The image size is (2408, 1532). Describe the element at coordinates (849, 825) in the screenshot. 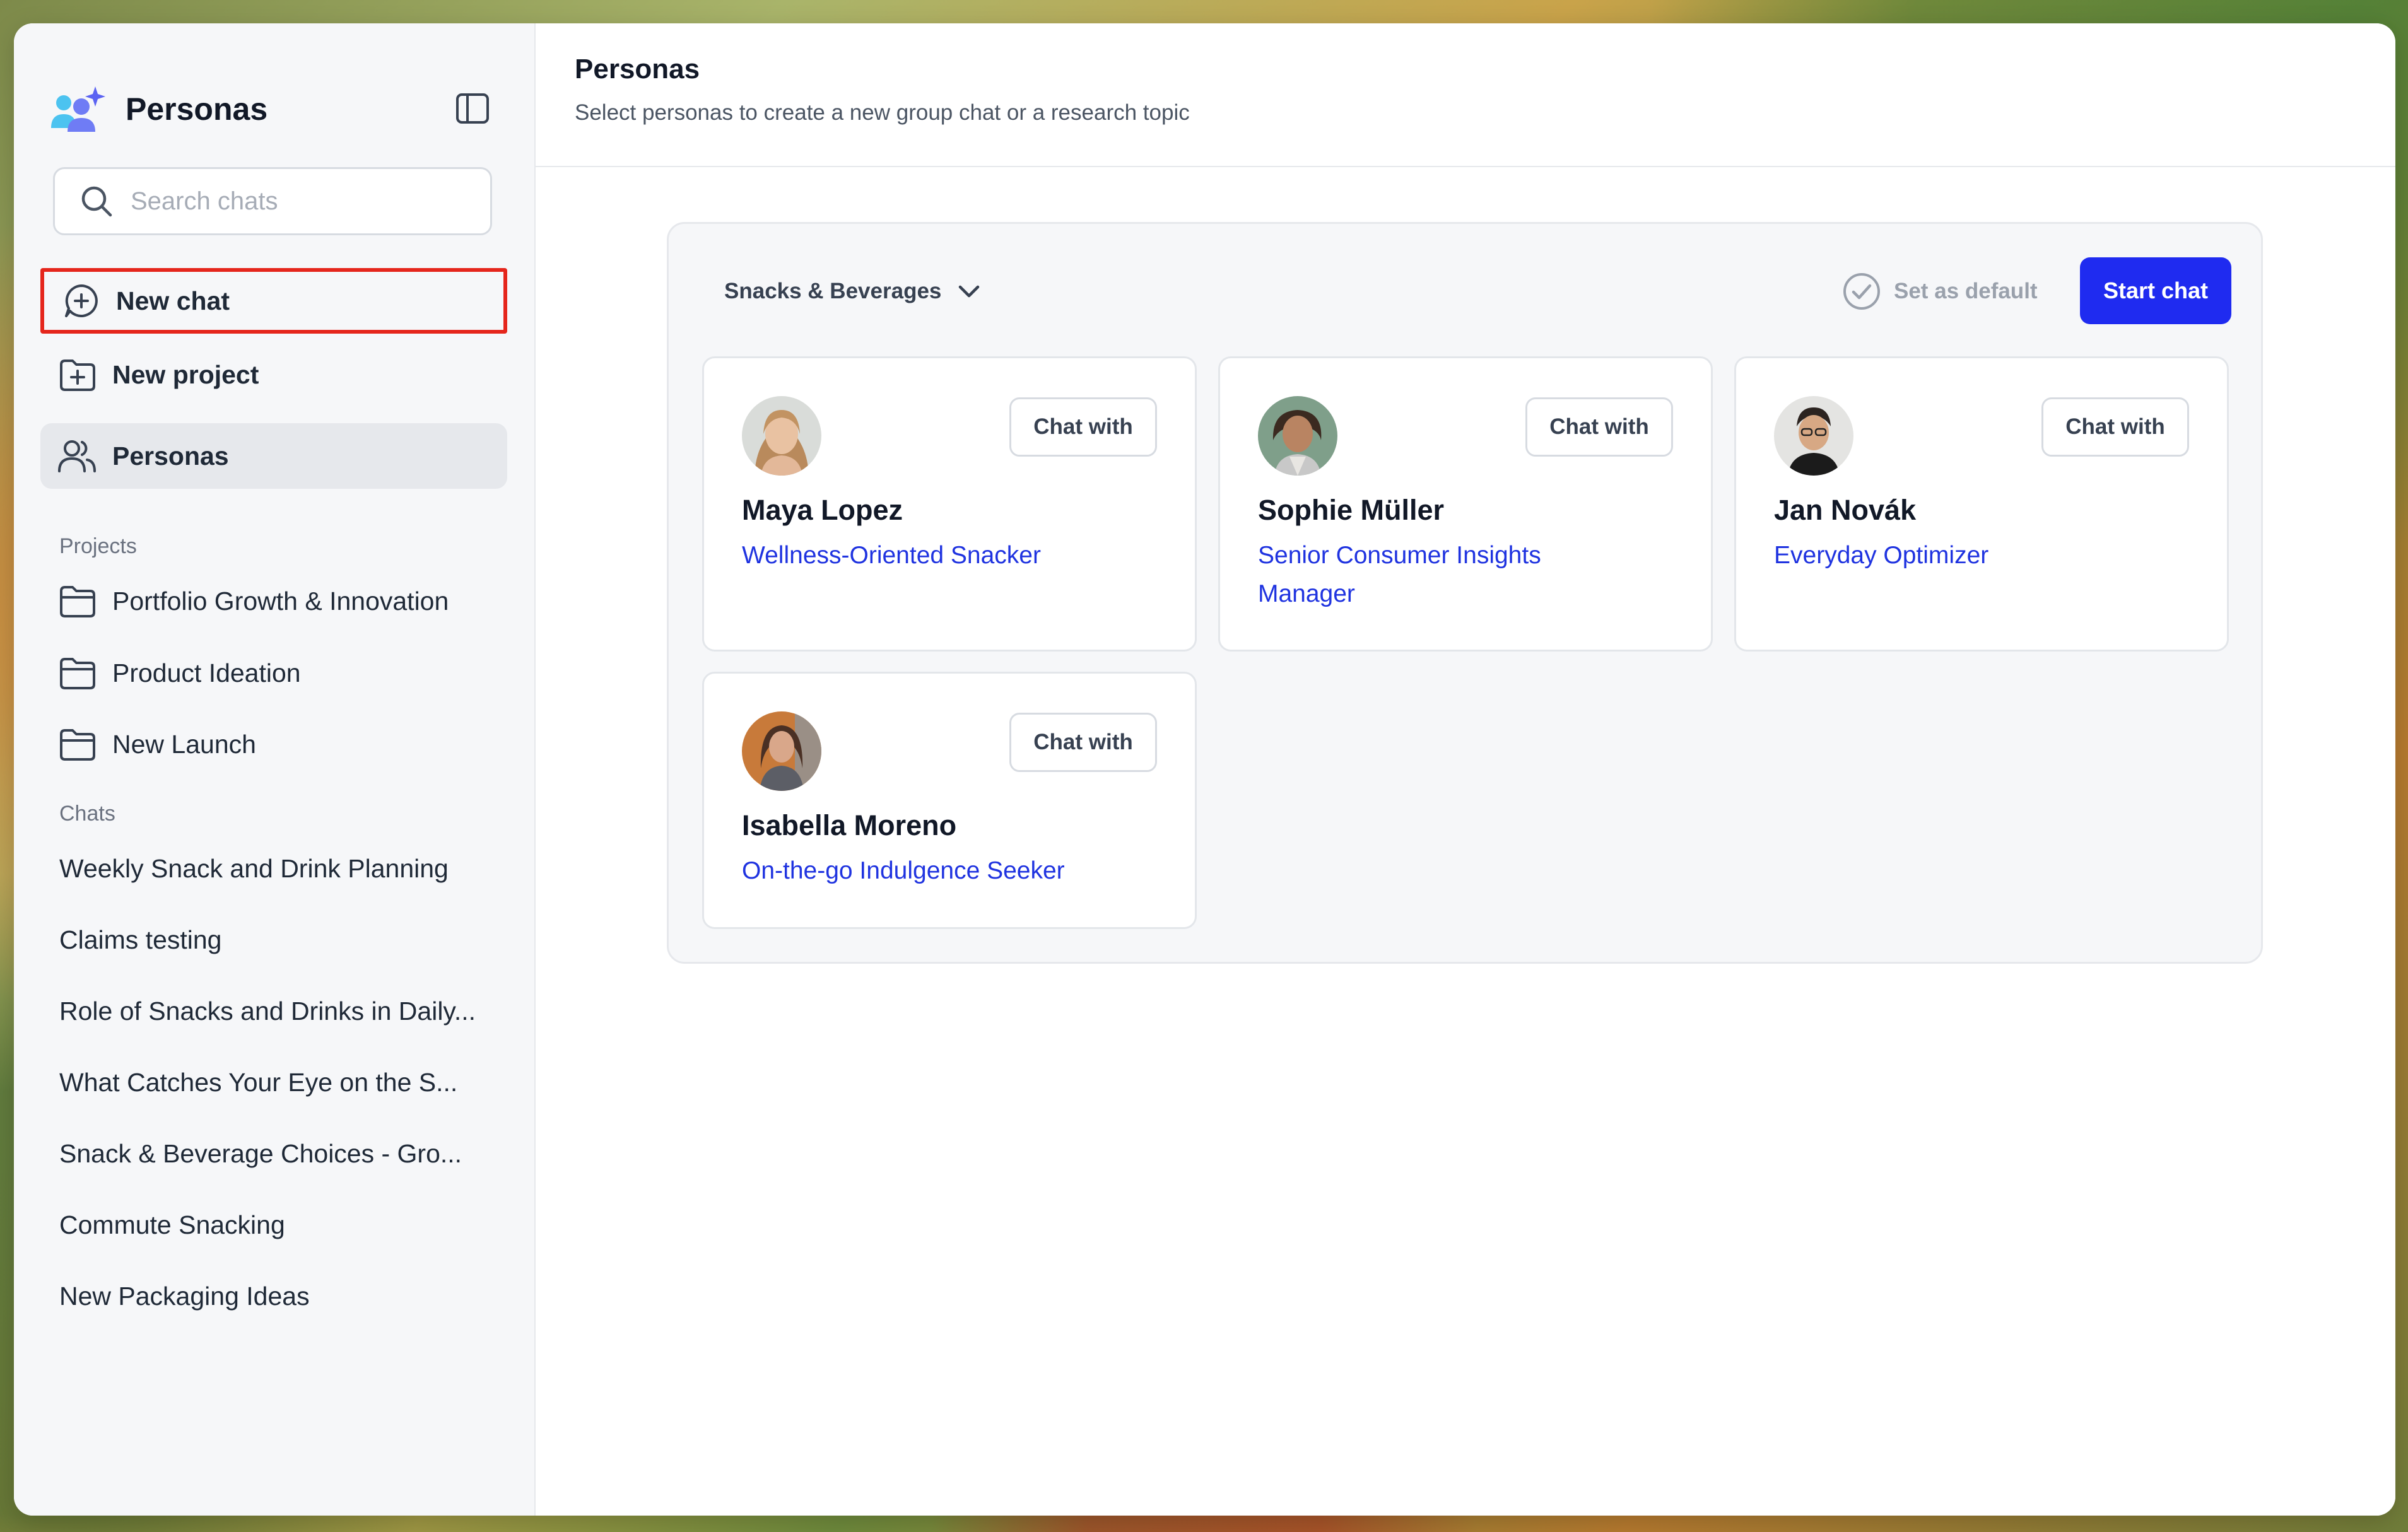

I see `persona-name: Isabella Moreno` at that location.